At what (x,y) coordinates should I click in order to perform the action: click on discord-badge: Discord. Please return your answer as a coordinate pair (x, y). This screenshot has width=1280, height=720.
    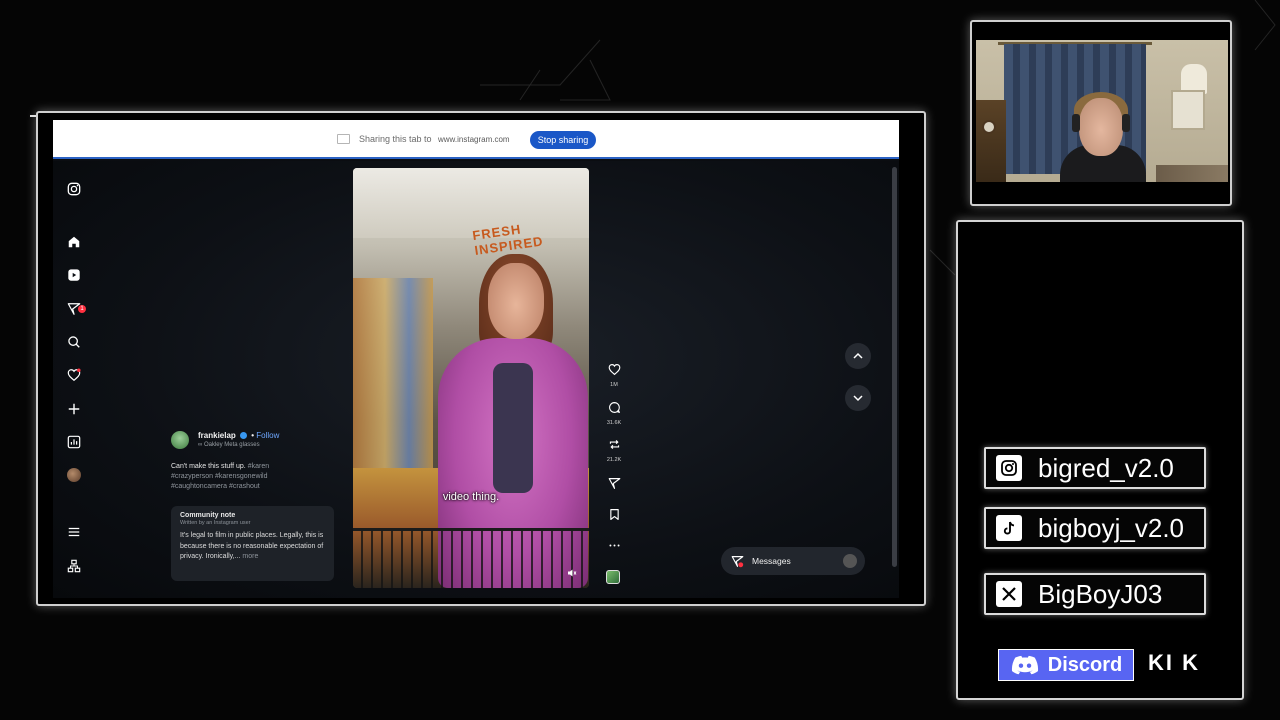
    Looking at the image, I should click on (1066, 665).